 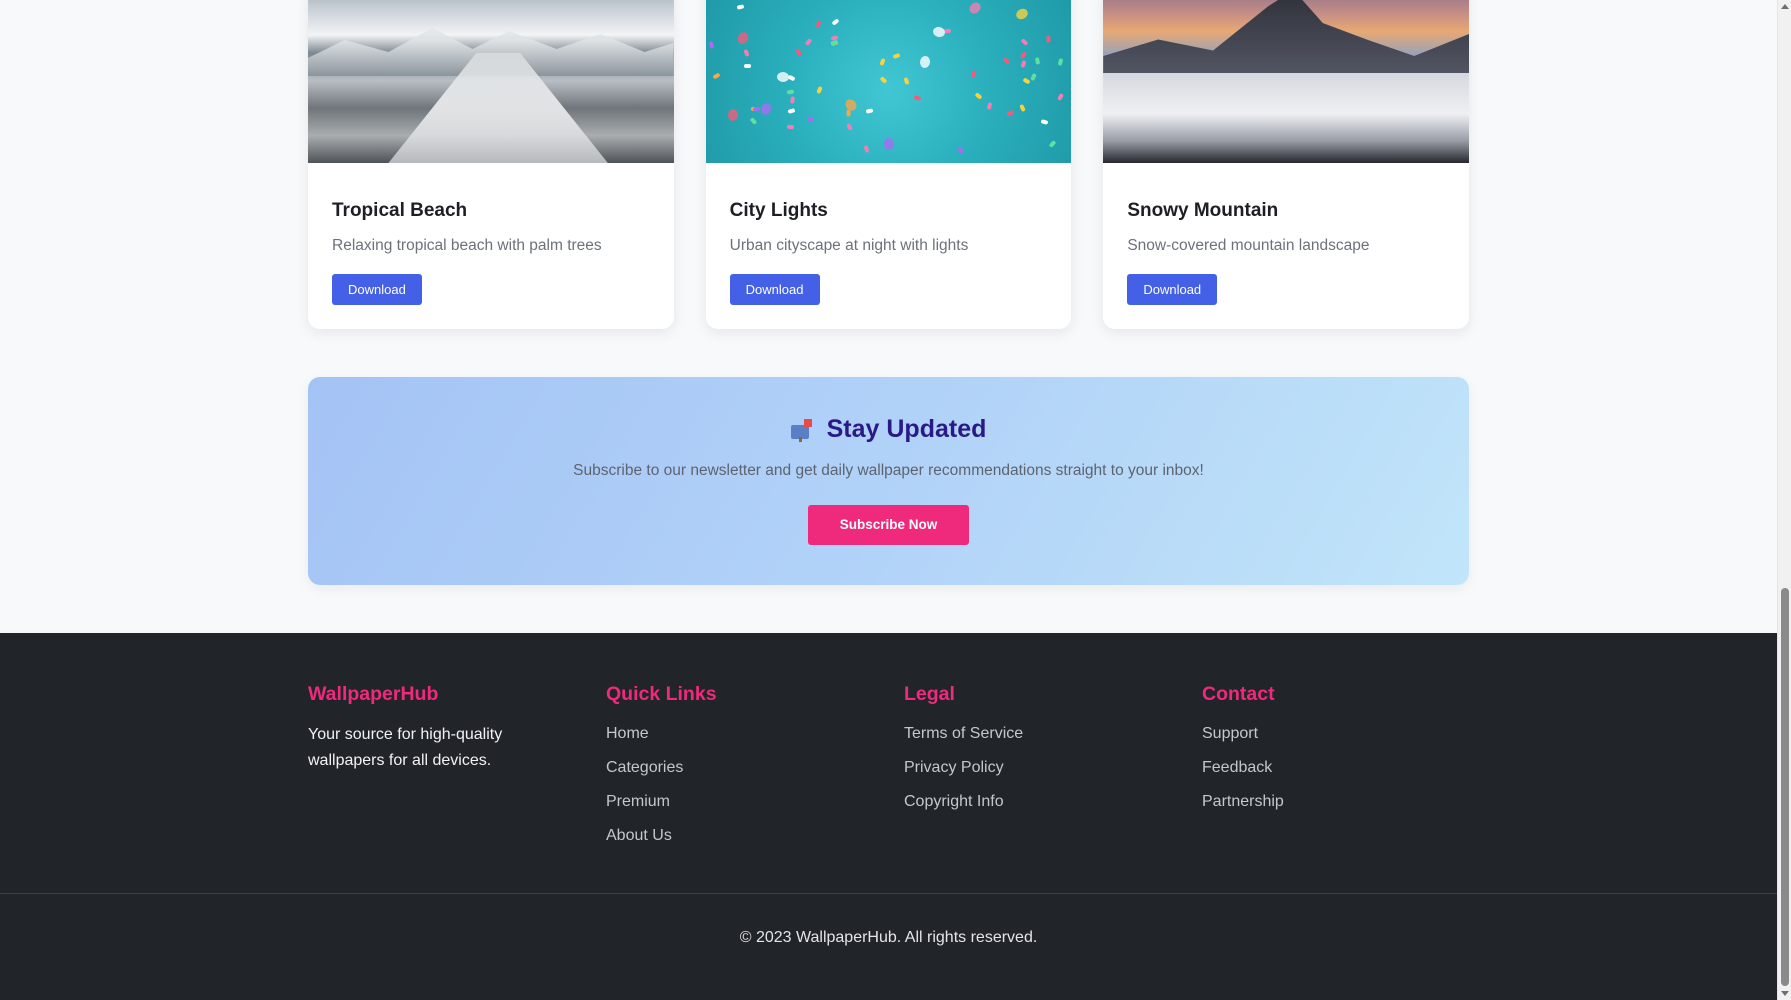 I want to click on scroll-down-icon, so click(x=1785, y=993).